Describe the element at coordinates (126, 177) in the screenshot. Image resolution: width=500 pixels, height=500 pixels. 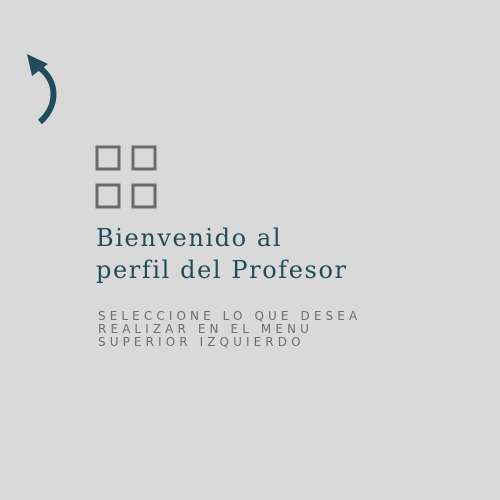
I see `grid-menu-icon` at that location.